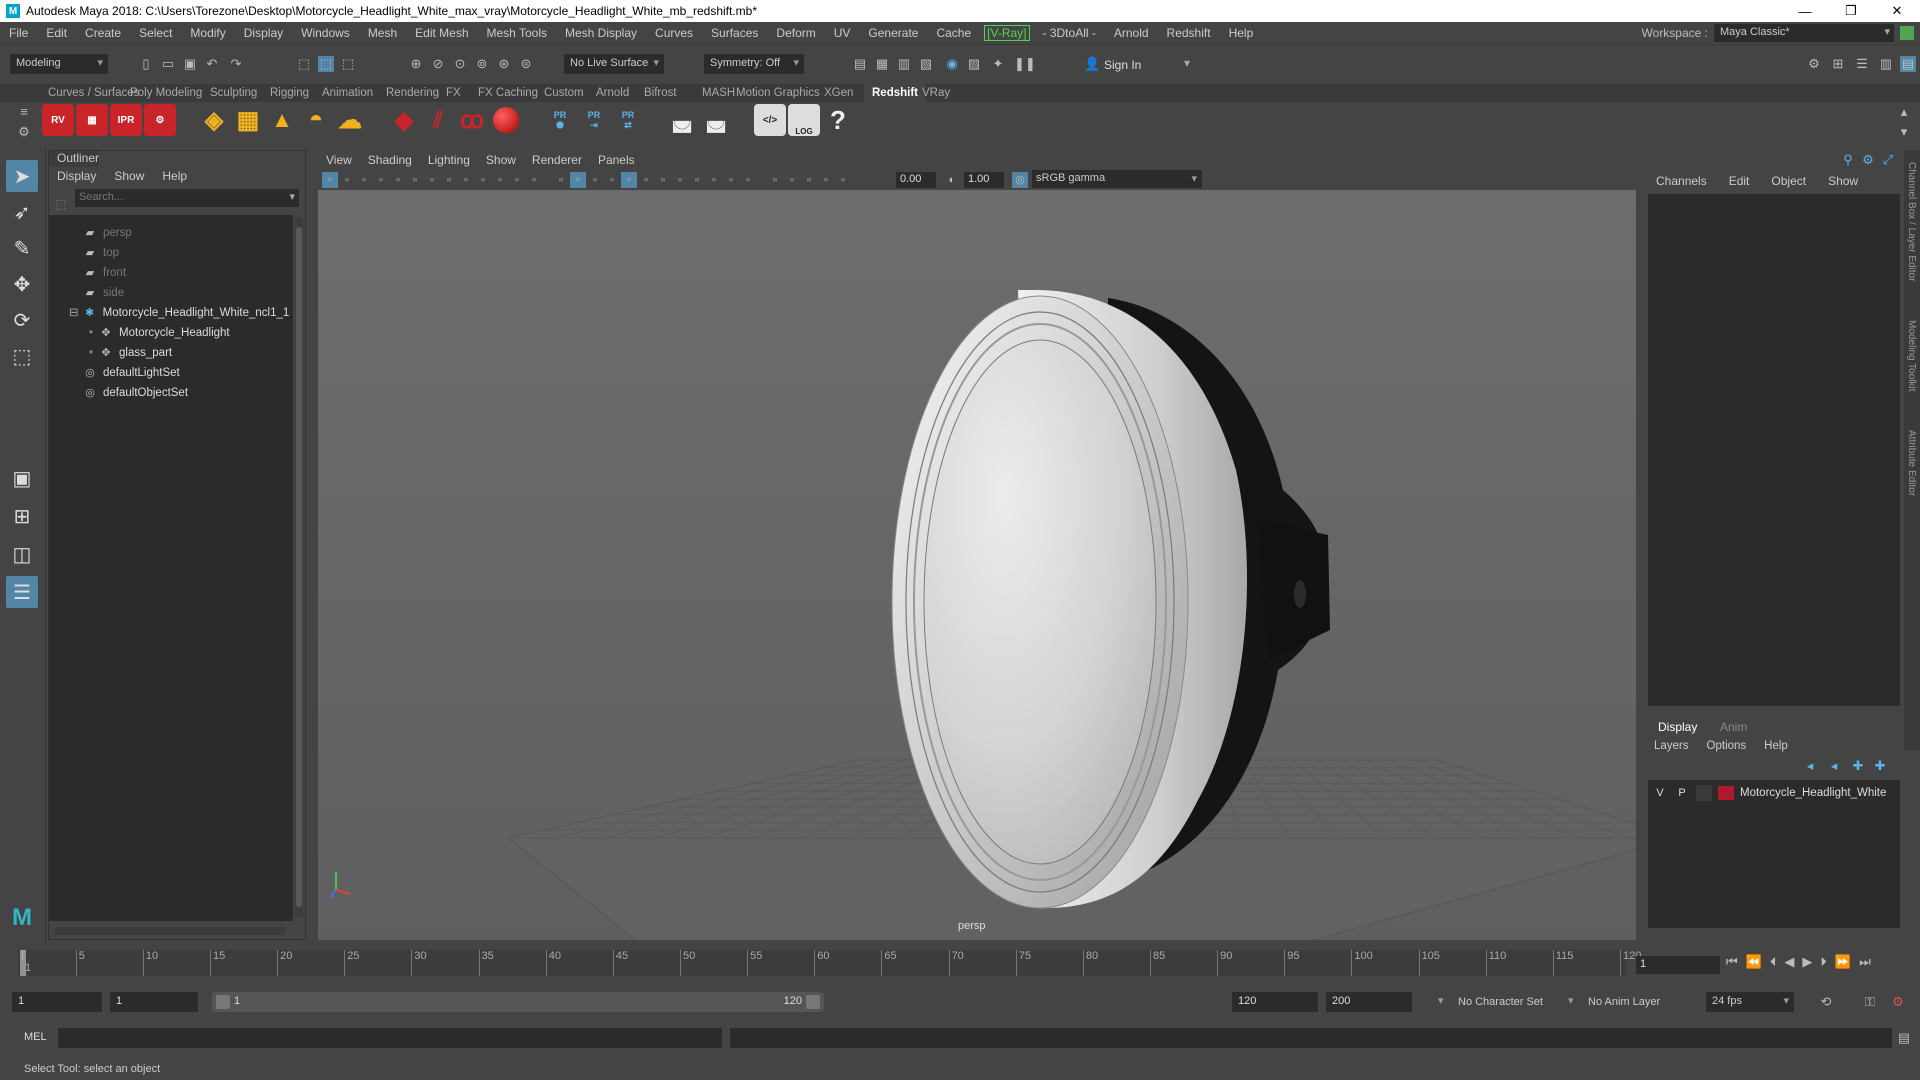 Image resolution: width=1920 pixels, height=1080 pixels. Describe the element at coordinates (330, 180) in the screenshot. I see `camera-select-icon: ▫` at that location.